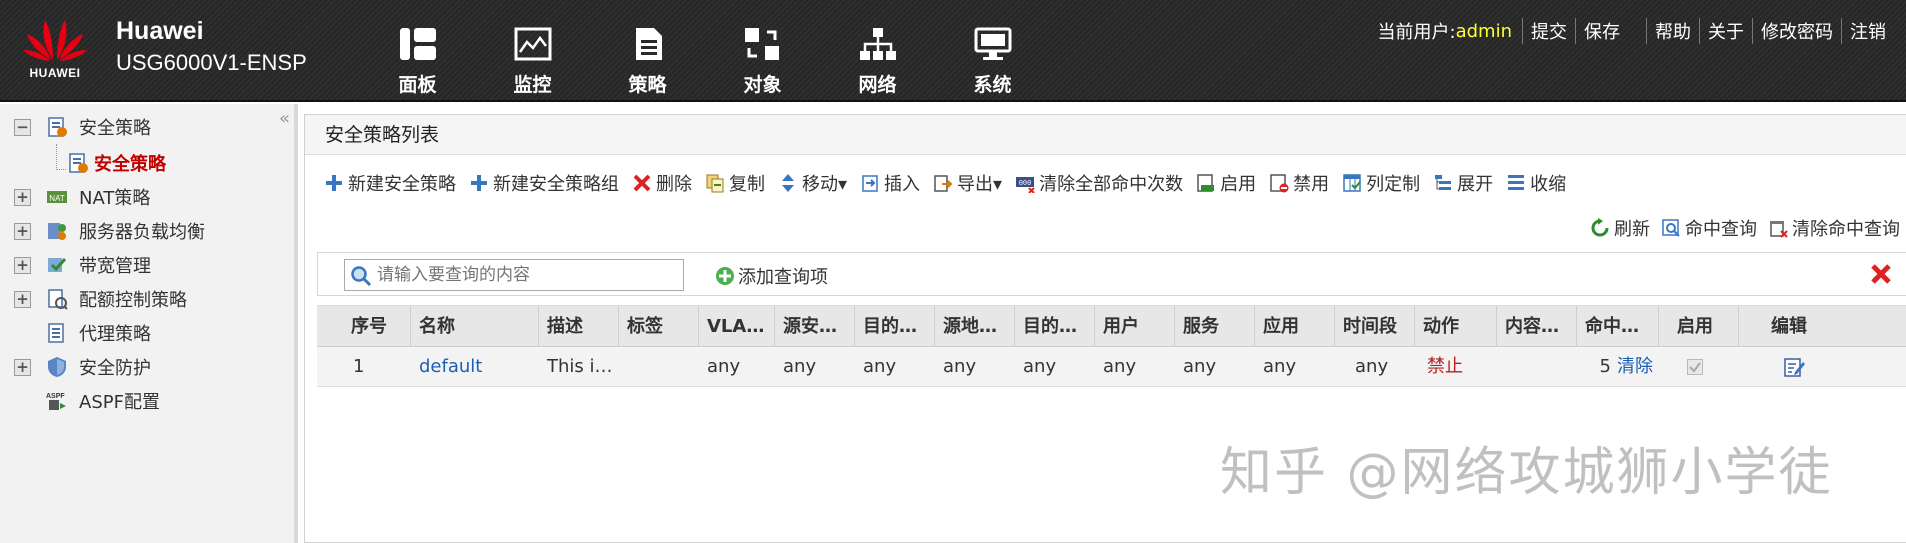 The height and width of the screenshot is (543, 1906). I want to click on row-enabled-checkbox, so click(1699, 367).